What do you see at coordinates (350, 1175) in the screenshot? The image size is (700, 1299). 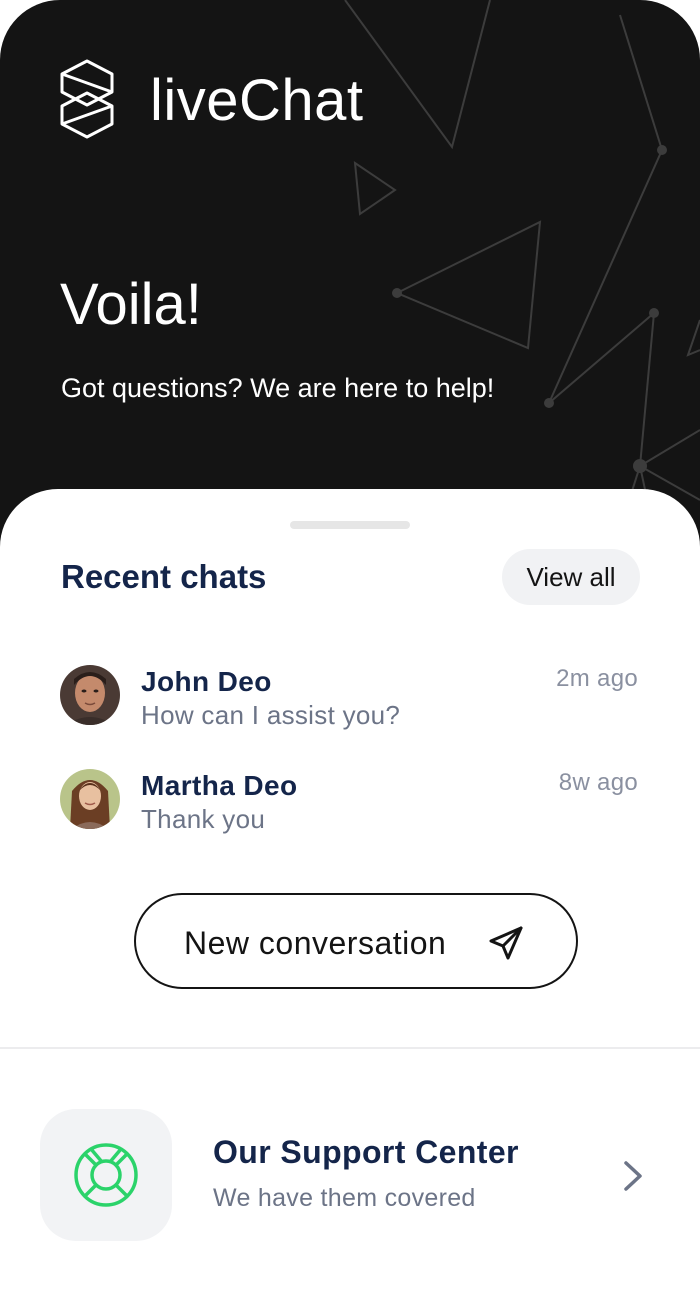 I see `support-center-link: Our Support Center We have them covered` at bounding box center [350, 1175].